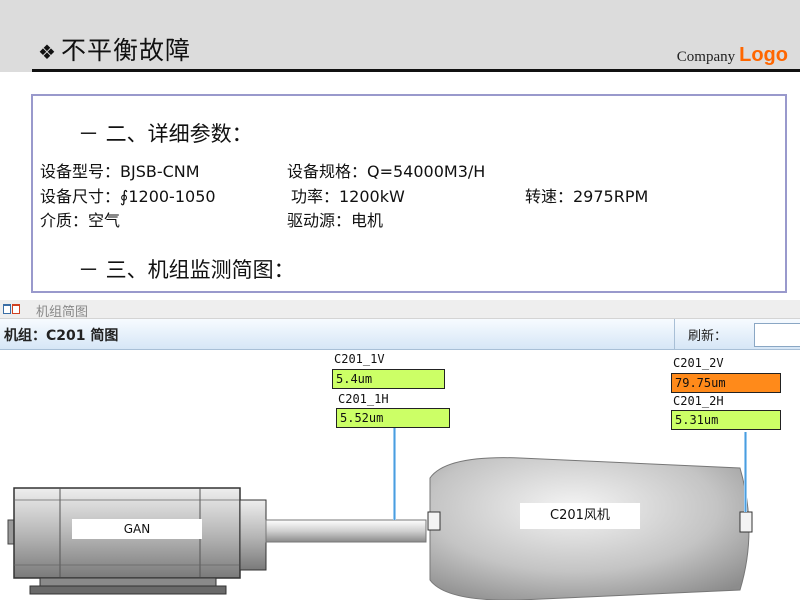 Image resolution: width=800 pixels, height=600 pixels. What do you see at coordinates (777, 335) in the screenshot?
I see `refresh-input` at bounding box center [777, 335].